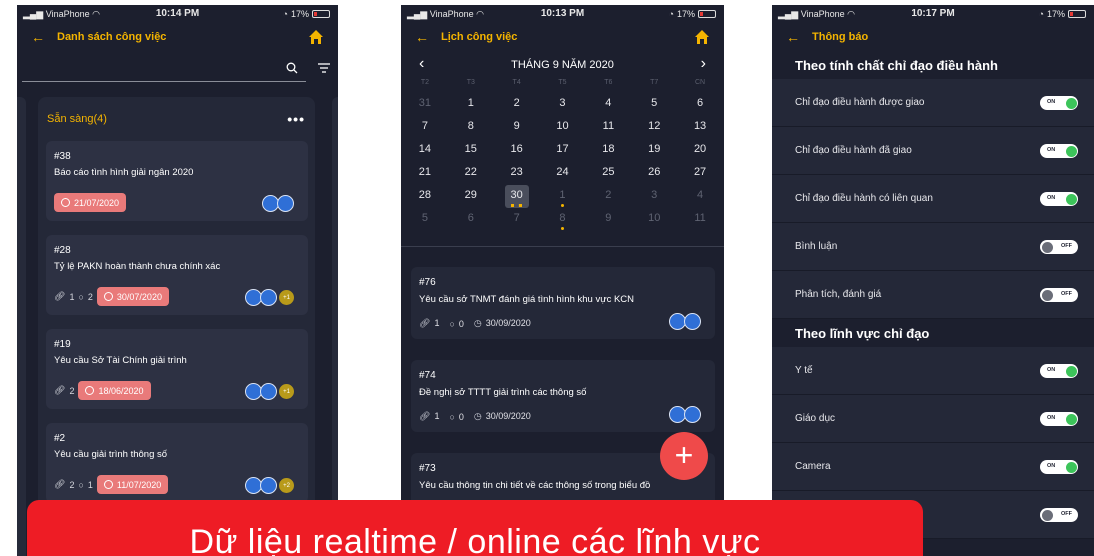 This screenshot has height=556, width=1094. I want to click on toggle-state-label: OFF, so click(1066, 246).